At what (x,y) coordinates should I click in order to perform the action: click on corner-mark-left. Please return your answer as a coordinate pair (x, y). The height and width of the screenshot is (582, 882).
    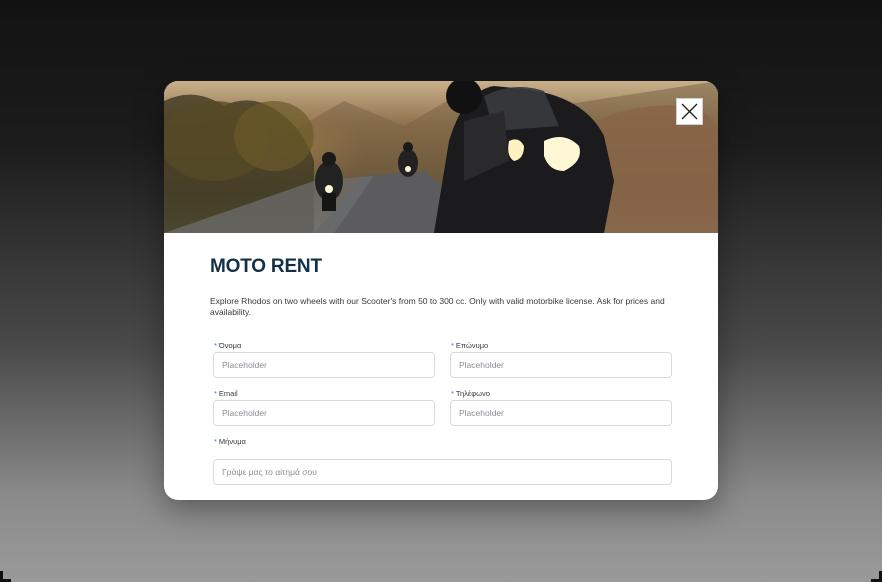
    Looking at the image, I should click on (5, 576).